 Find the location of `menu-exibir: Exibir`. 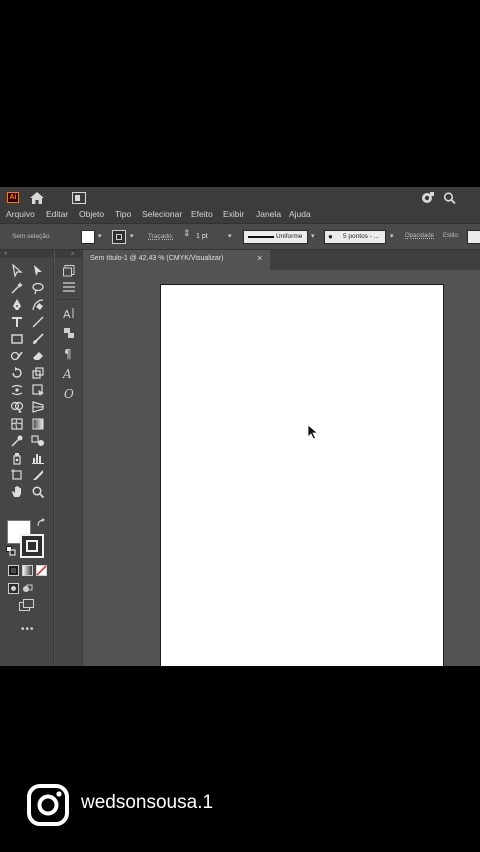

menu-exibir: Exibir is located at coordinates (233, 214).